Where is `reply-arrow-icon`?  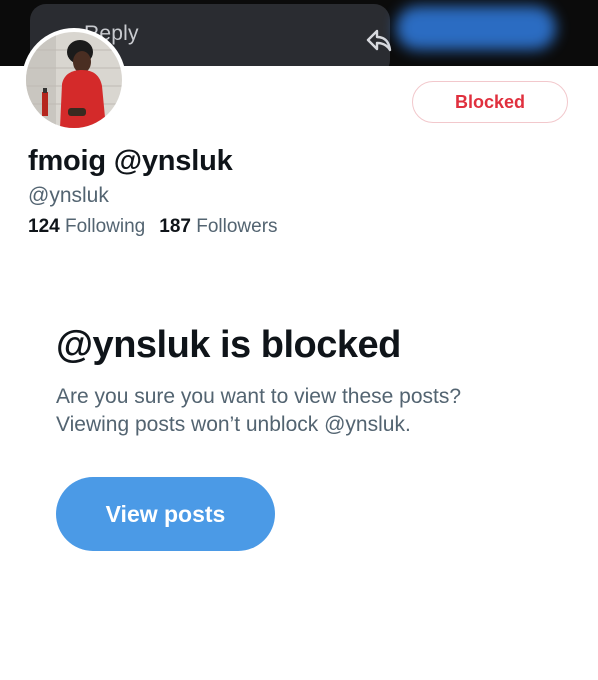
reply-arrow-icon is located at coordinates (379, 41).